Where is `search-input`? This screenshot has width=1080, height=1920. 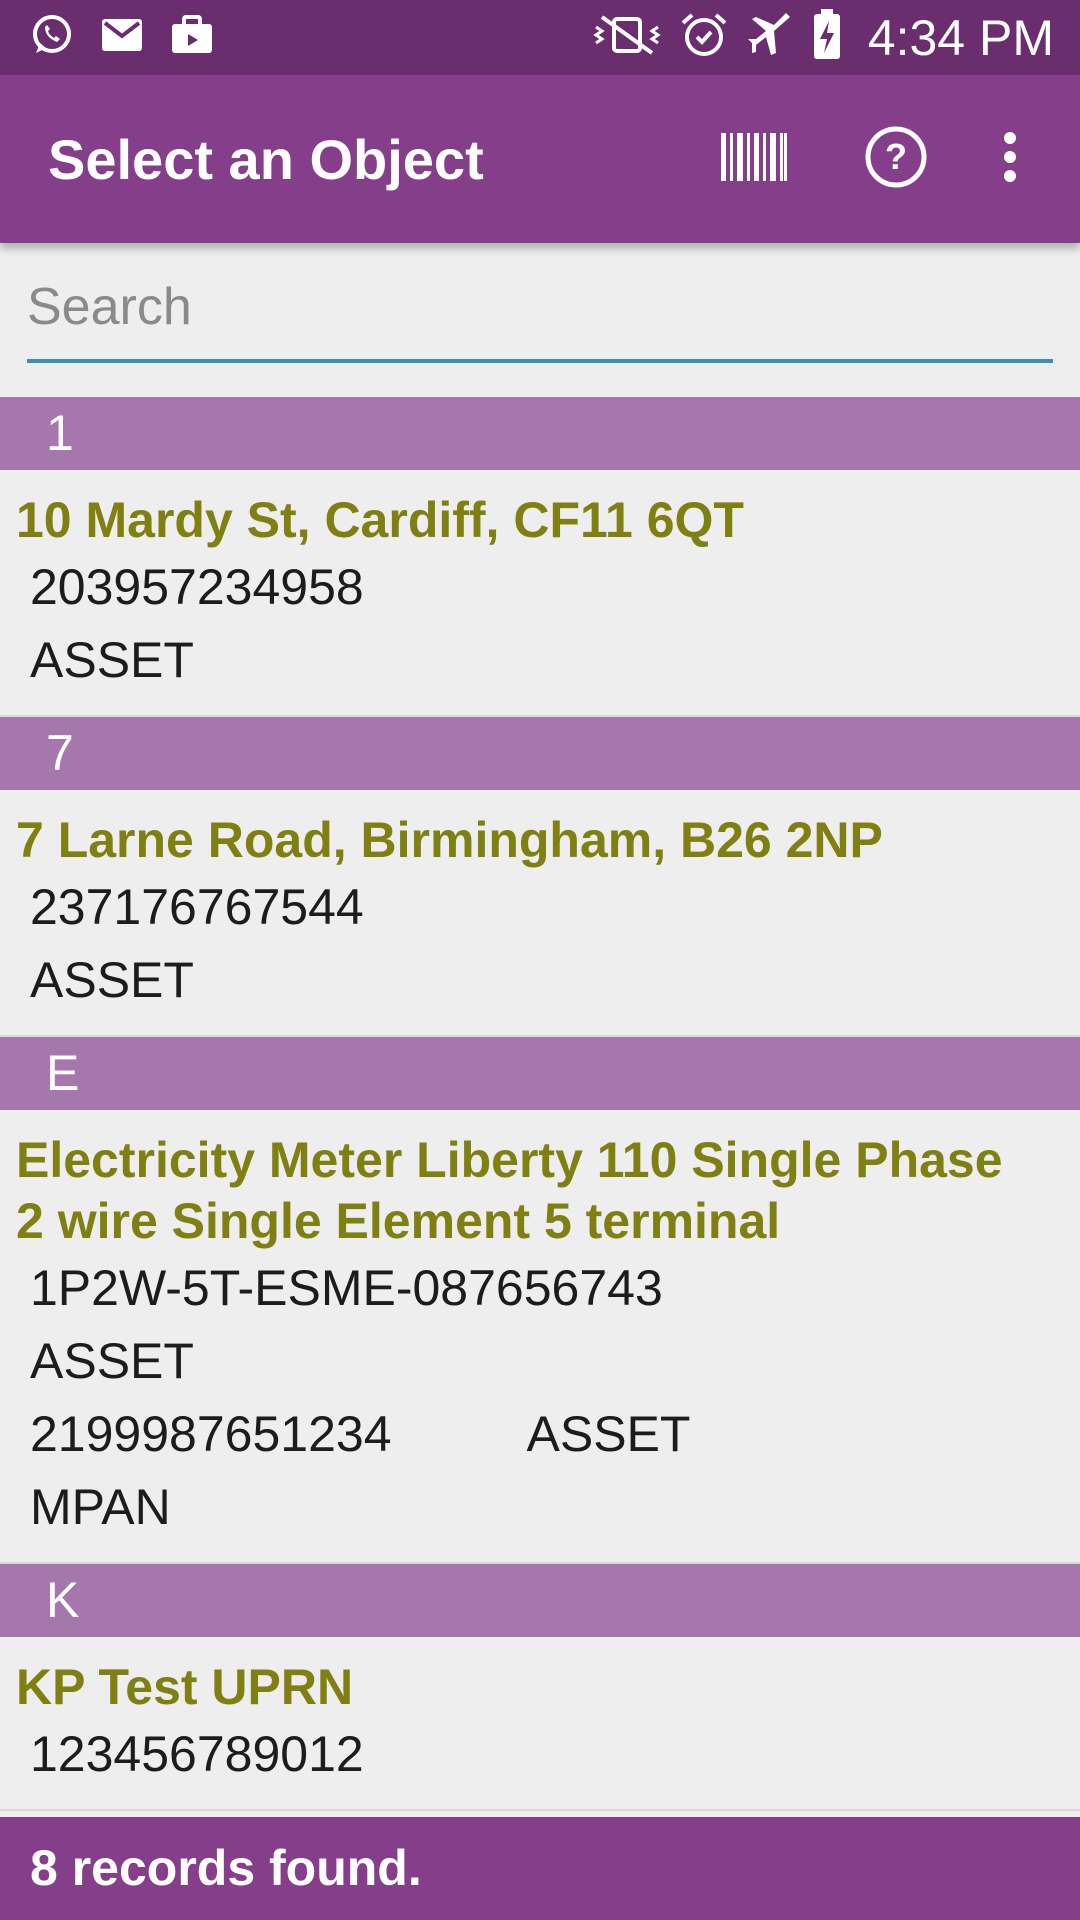 search-input is located at coordinates (540, 309).